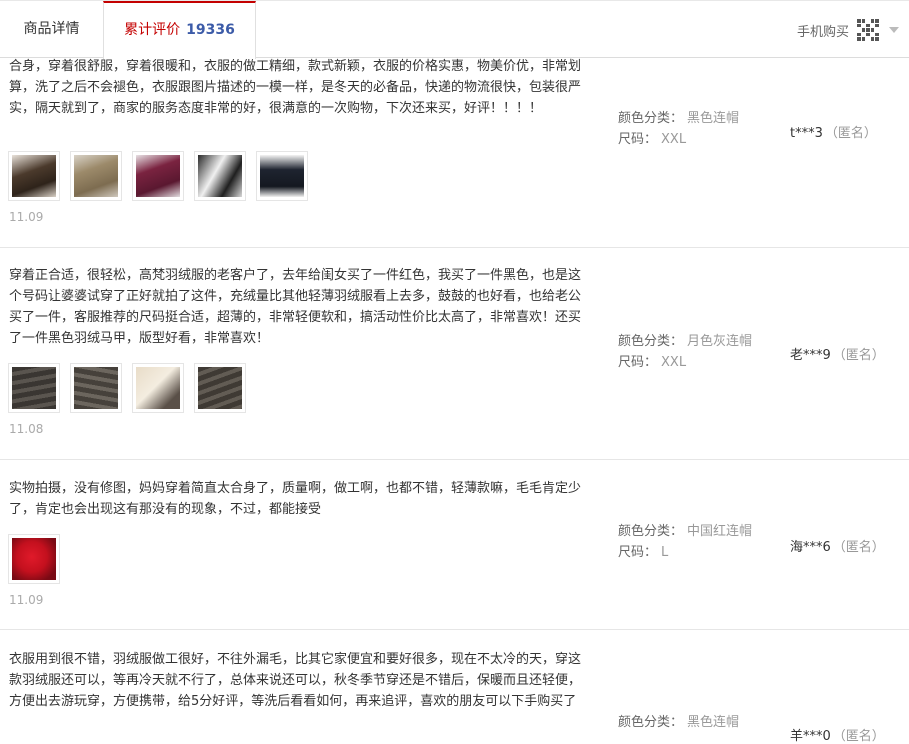  What do you see at coordinates (822, 32) in the screenshot?
I see `mobile-buy-label: 手机购买` at bounding box center [822, 32].